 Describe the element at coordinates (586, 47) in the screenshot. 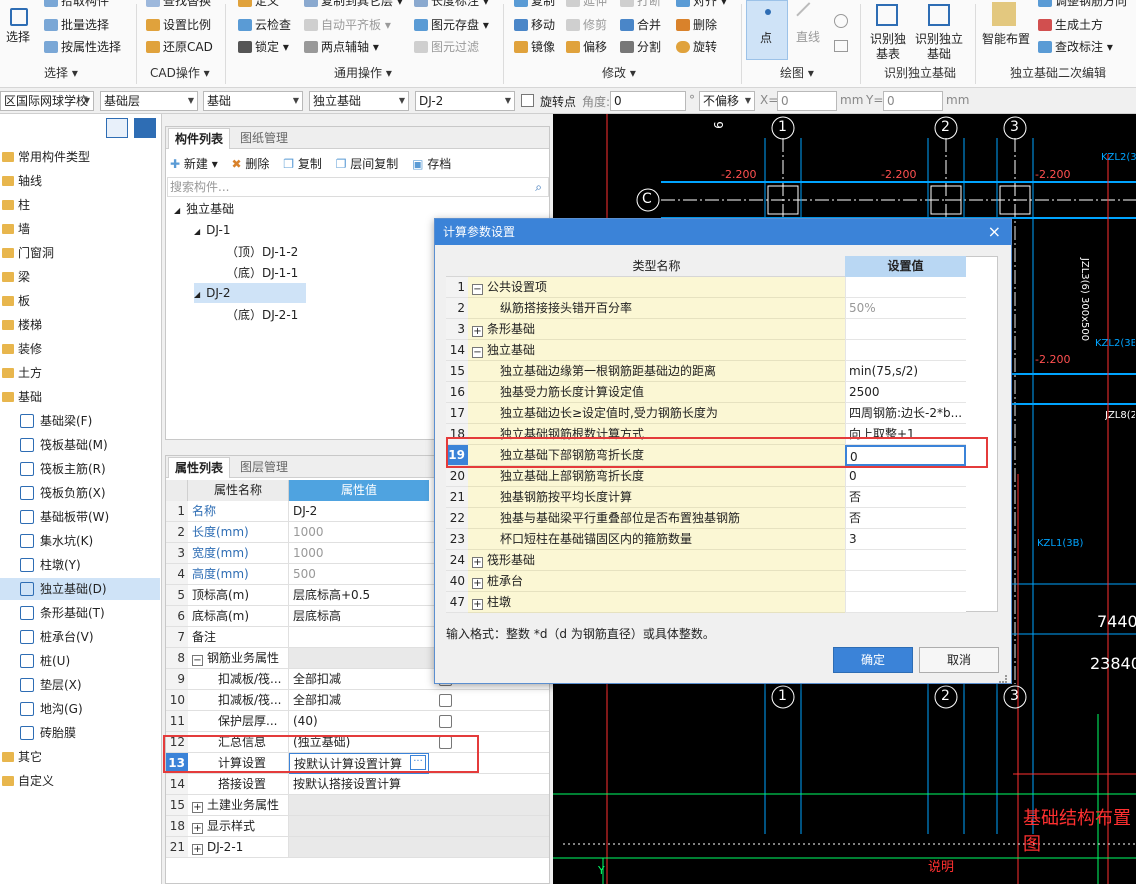

I see `offset-button: 偏移` at that location.